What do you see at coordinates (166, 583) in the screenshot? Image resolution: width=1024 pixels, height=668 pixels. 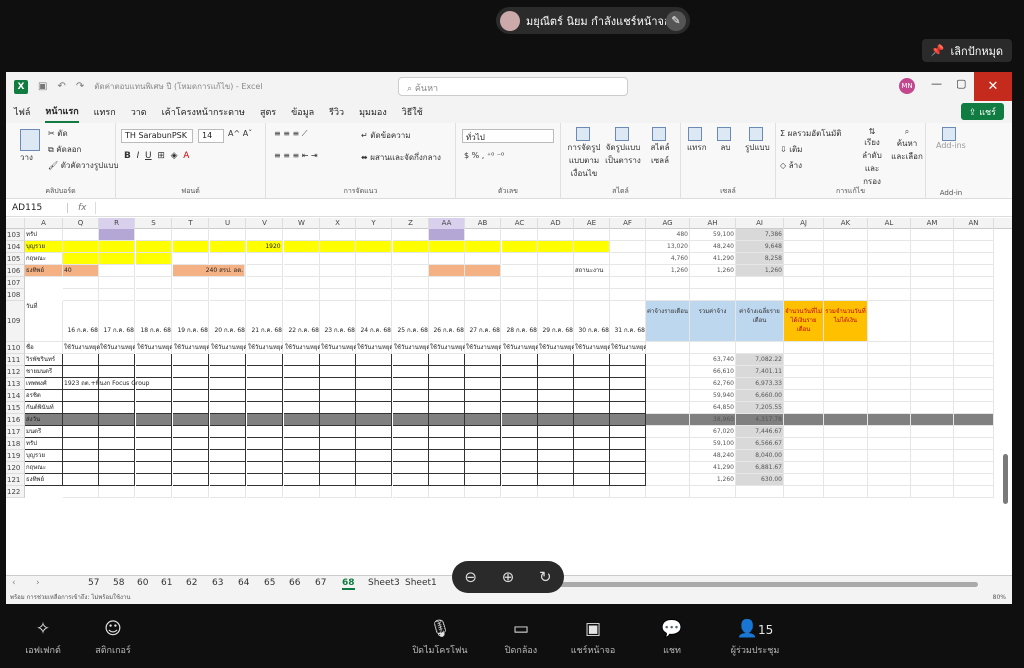 I see `sheet-tab: 61` at bounding box center [166, 583].